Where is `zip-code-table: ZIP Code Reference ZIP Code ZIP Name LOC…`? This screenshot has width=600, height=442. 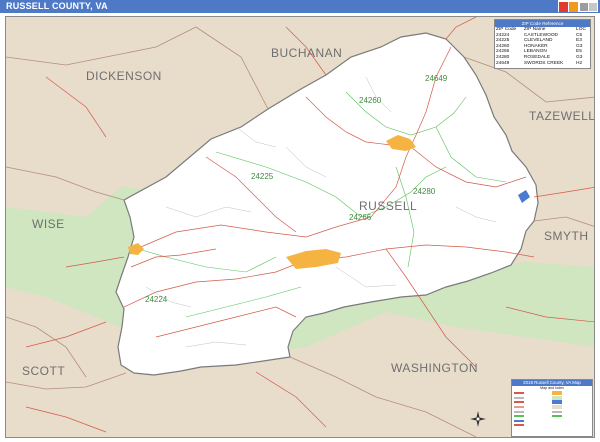 zip-code-table: ZIP Code Reference ZIP Code ZIP Name LOC… is located at coordinates (542, 44).